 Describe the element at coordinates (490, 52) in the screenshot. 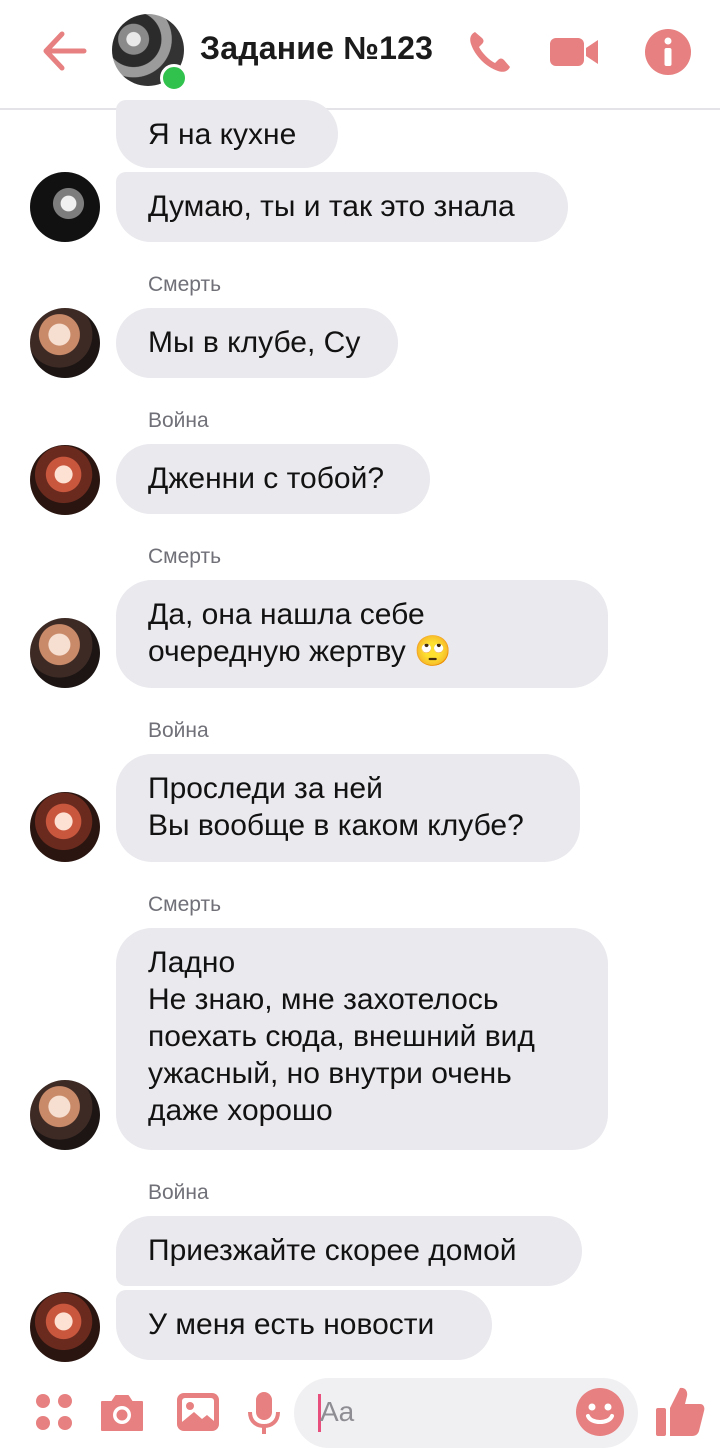

I see `phone-call-icon` at that location.